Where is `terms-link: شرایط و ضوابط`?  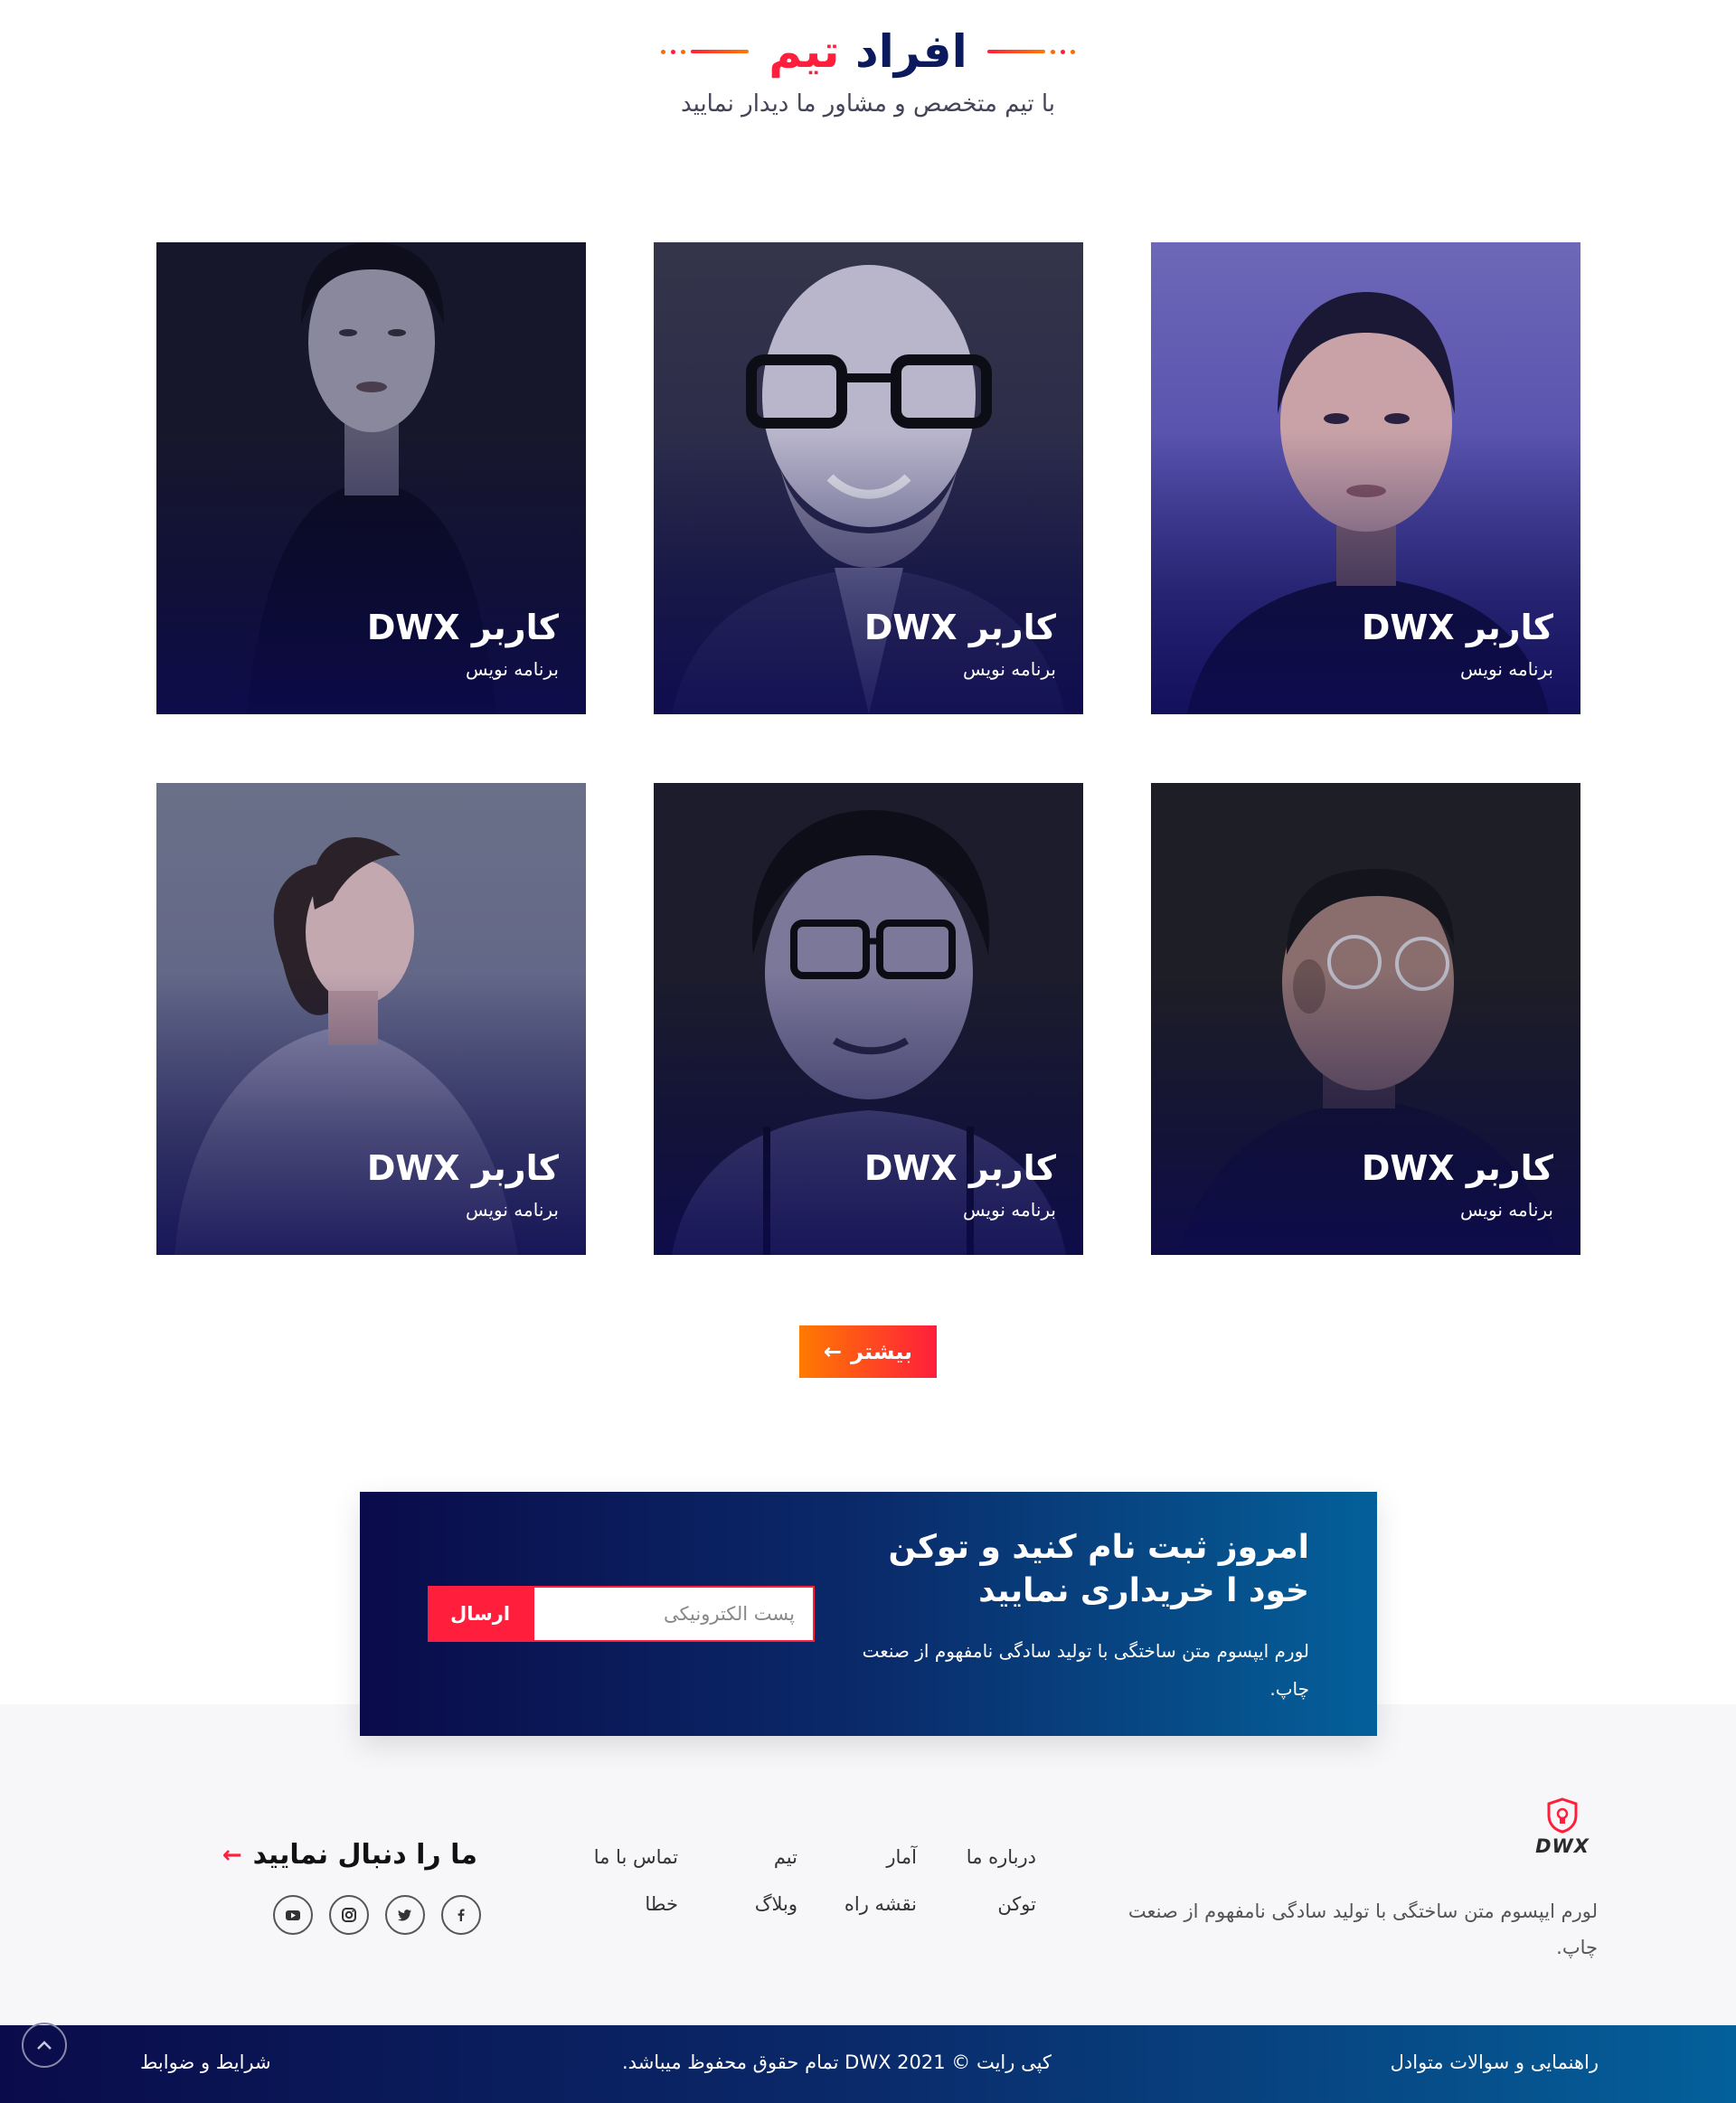 terms-link: شرایط و ضوابط is located at coordinates (206, 2062).